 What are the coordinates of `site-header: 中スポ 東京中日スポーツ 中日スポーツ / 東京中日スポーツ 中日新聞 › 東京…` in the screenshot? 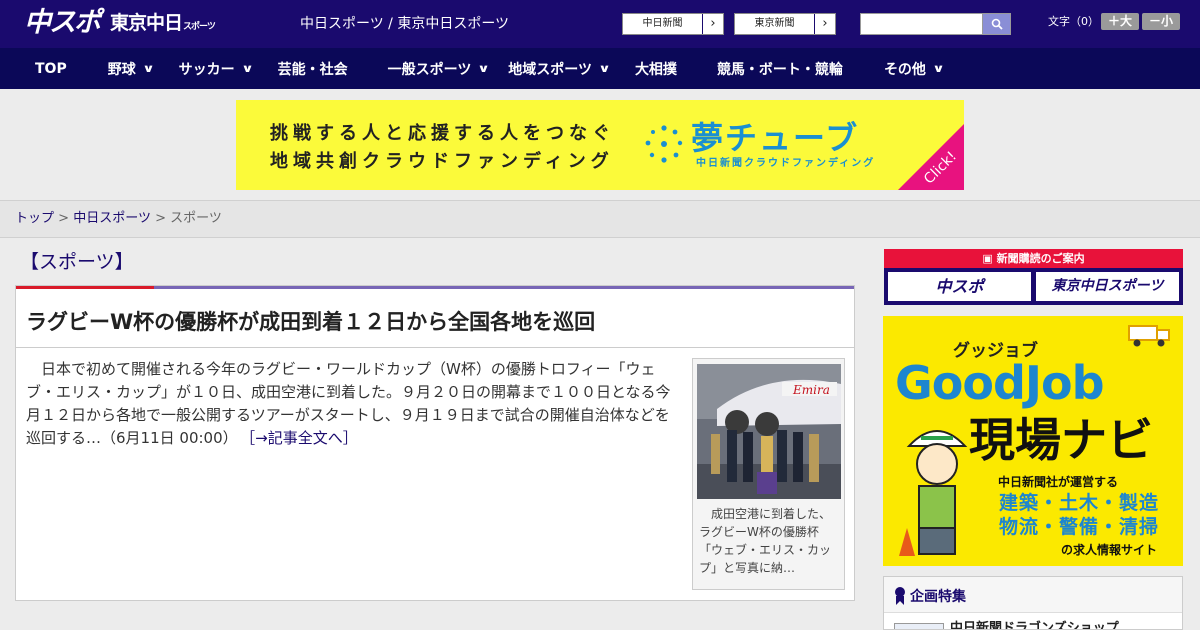 It's located at (600, 24).